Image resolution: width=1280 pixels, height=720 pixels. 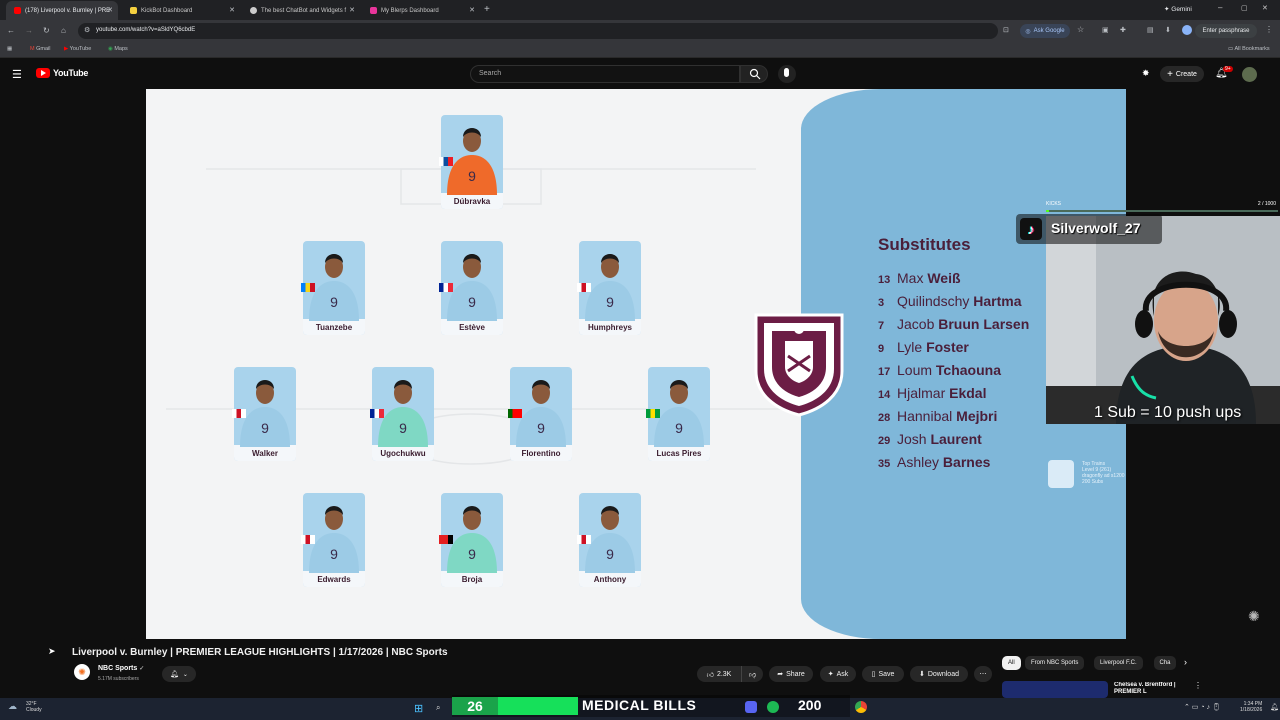 What do you see at coordinates (1202, 707) in the screenshot?
I see `system-tray-icons: ⌃ ▭ ◔ ♪ 🔋︎` at bounding box center [1202, 707].